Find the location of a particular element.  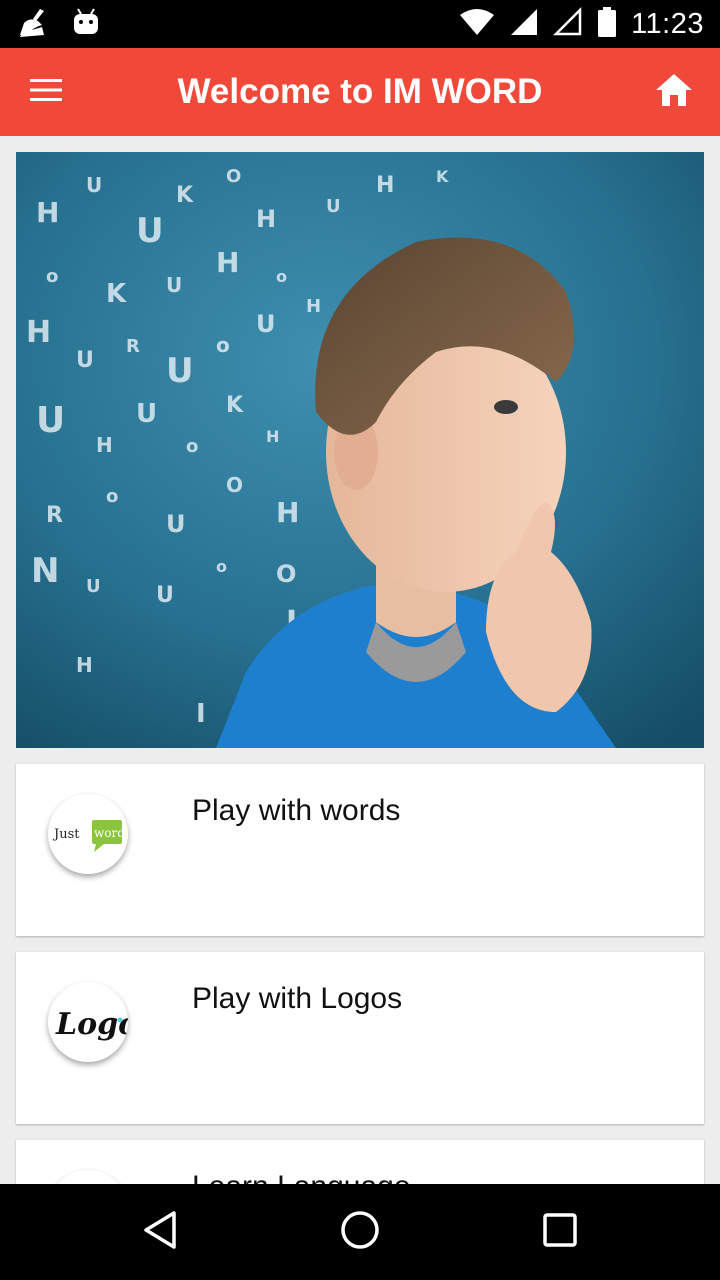

hamburger-menu-icon is located at coordinates (46, 92).